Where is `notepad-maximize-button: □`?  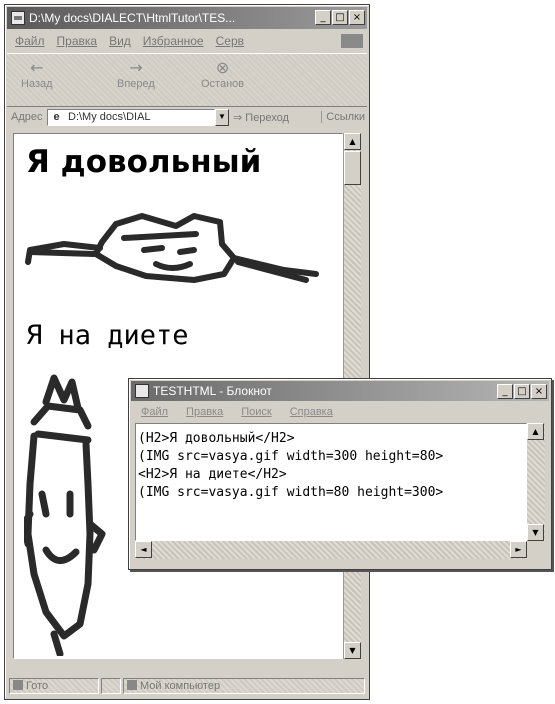
notepad-maximize-button: □ is located at coordinates (522, 391).